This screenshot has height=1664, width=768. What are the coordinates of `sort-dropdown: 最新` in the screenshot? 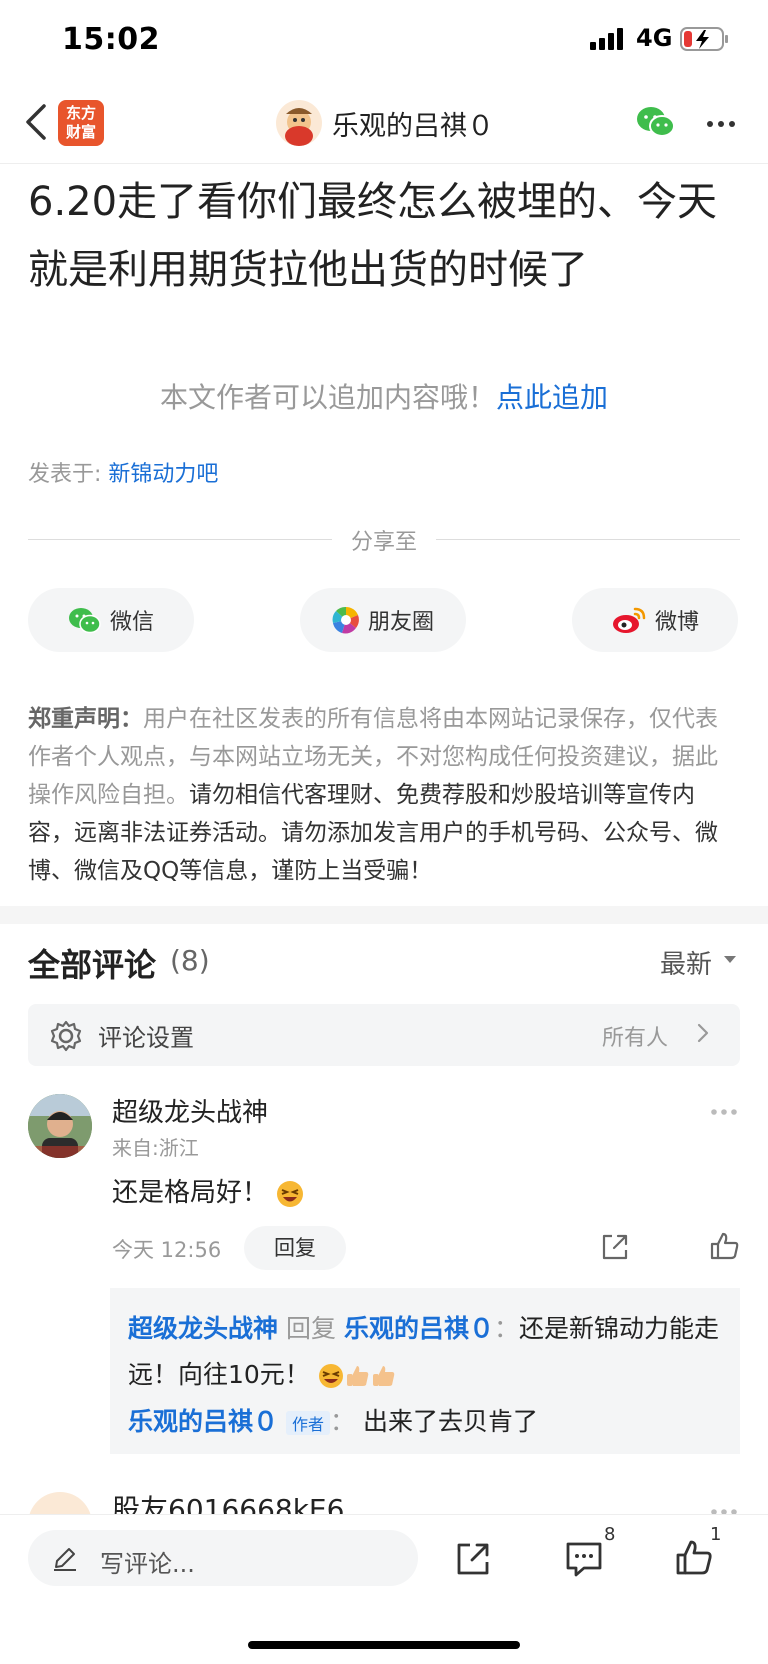 It's located at (686, 962).